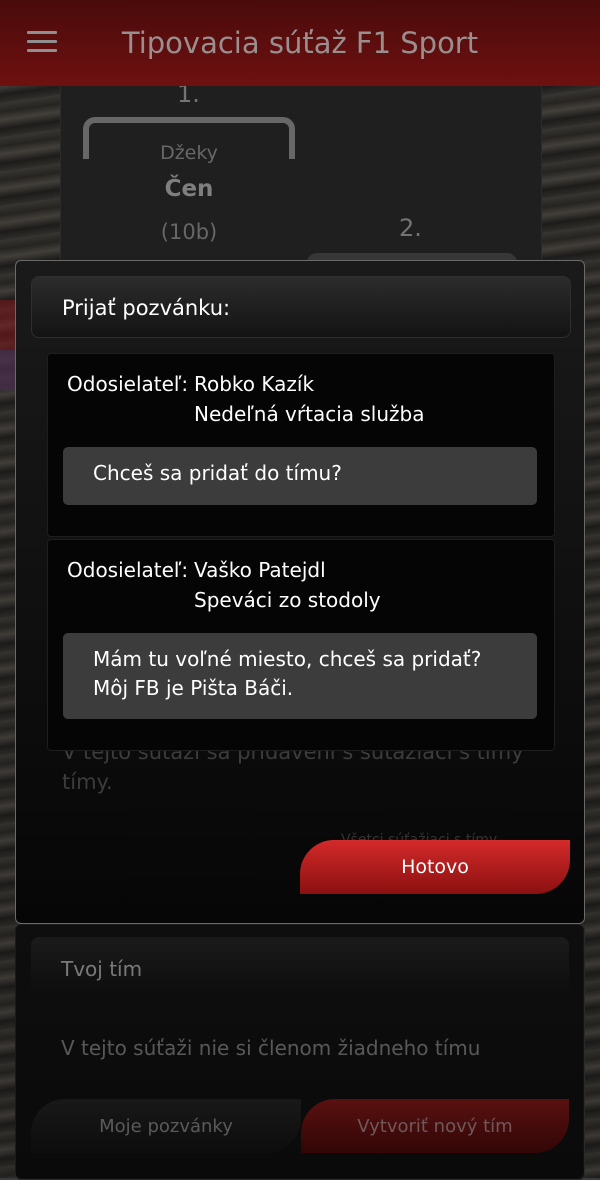 The height and width of the screenshot is (1180, 600). I want to click on app-header: Tipovacia súťaž F1 Sport, so click(300, 43).